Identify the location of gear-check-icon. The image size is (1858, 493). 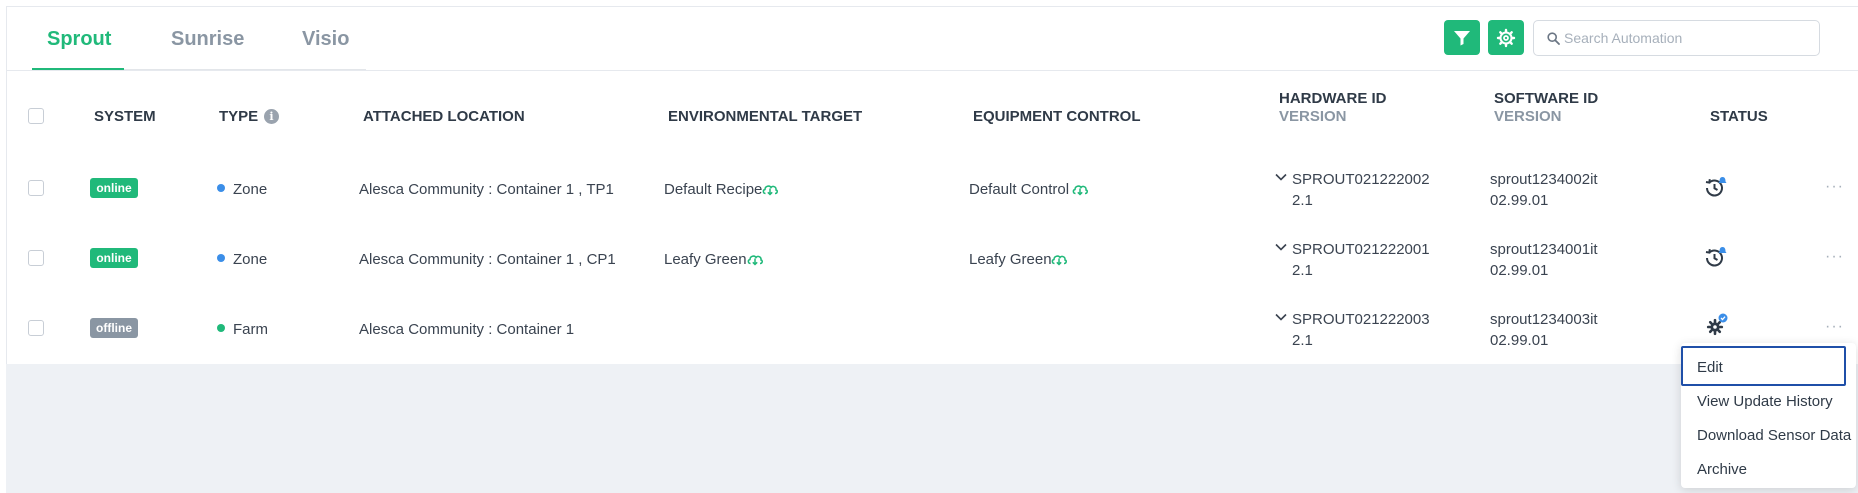
(1716, 325).